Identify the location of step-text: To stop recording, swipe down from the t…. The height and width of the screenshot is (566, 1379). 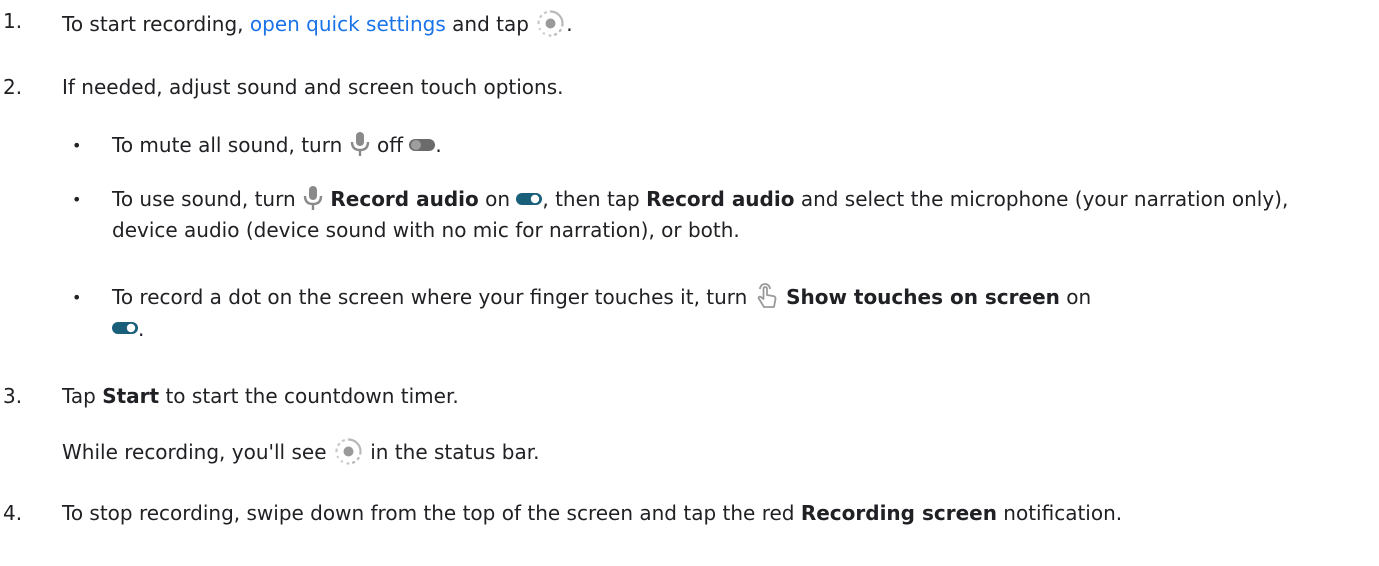
(431, 513).